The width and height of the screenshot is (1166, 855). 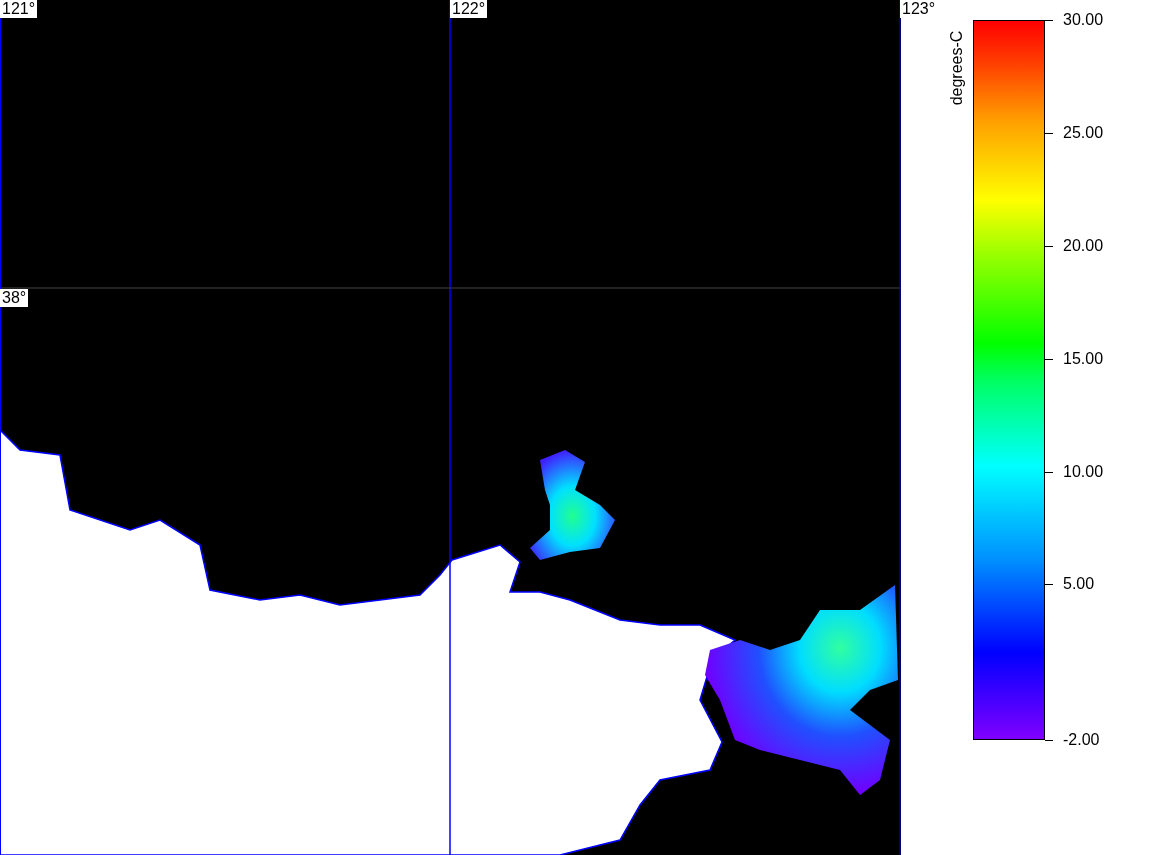 I want to click on colorbar-tick-label: 10.00, so click(x=1083, y=472).